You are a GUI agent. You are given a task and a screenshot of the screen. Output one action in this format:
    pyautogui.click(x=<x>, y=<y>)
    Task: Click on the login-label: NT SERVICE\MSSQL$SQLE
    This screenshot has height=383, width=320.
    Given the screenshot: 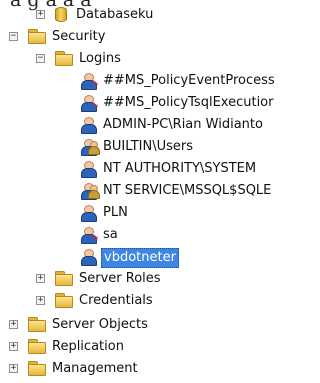 What is the action you would take?
    pyautogui.click(x=187, y=190)
    